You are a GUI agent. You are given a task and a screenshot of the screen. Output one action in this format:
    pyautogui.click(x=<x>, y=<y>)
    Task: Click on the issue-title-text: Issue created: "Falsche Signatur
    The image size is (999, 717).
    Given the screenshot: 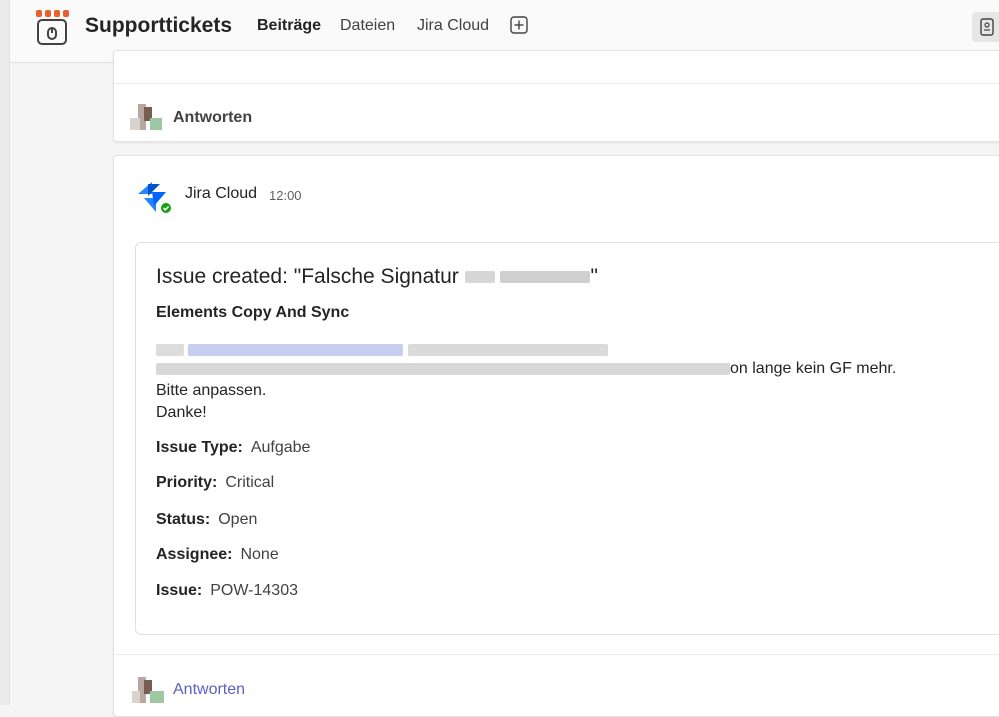 What is the action you would take?
    pyautogui.click(x=307, y=276)
    